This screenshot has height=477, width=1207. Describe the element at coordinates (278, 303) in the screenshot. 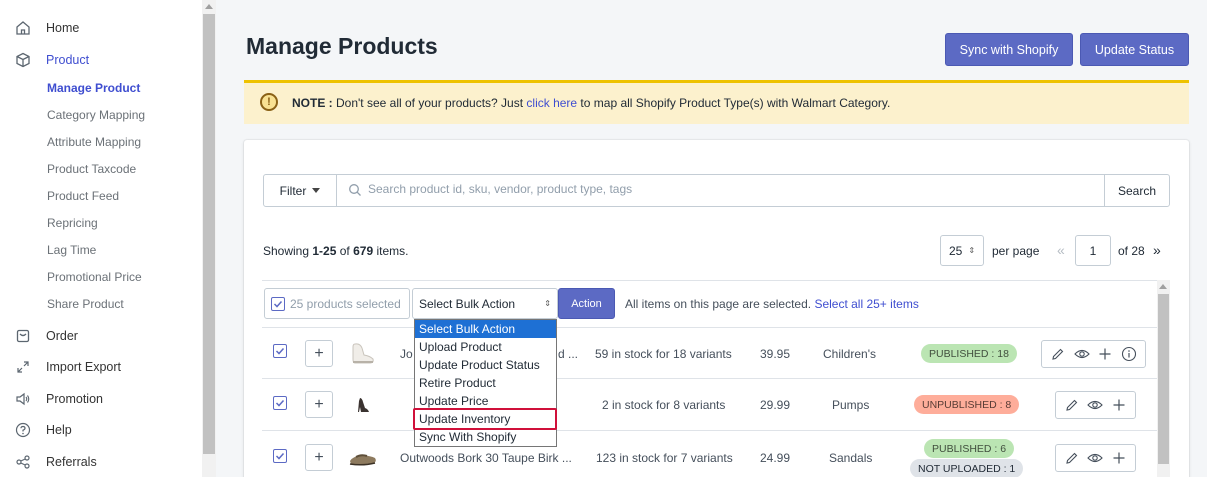

I see `checkbox-checked-icon` at that location.